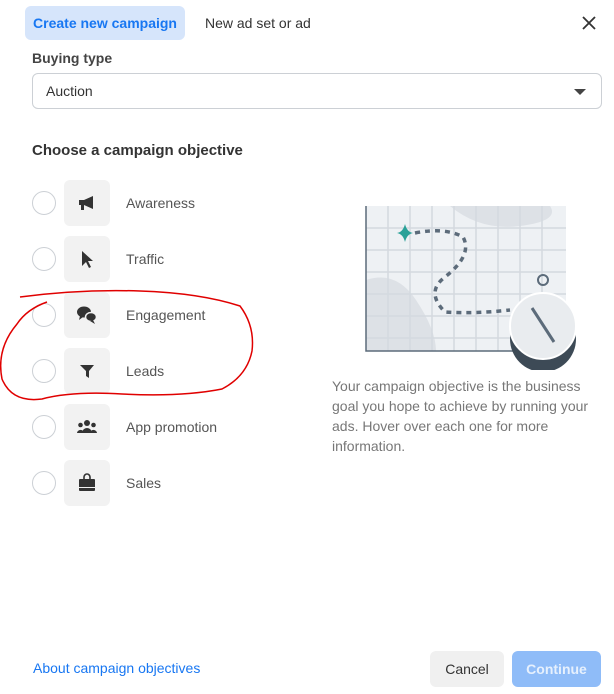  I want to click on objective-option-traffic: Traffic, so click(157, 259).